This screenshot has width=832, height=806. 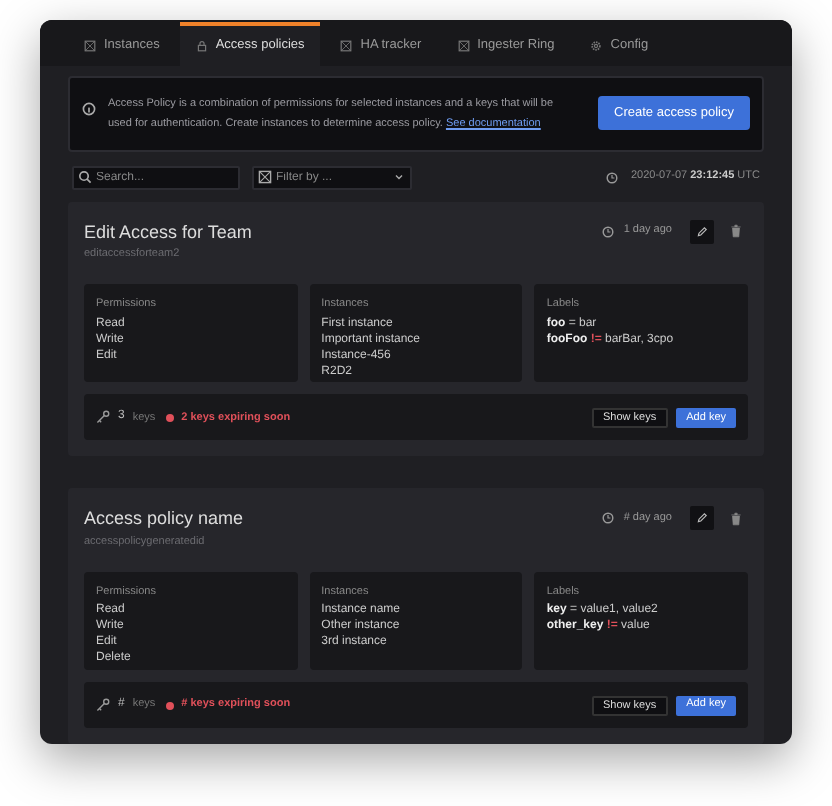 I want to click on policy-title: Edit Access for Team, so click(x=168, y=232).